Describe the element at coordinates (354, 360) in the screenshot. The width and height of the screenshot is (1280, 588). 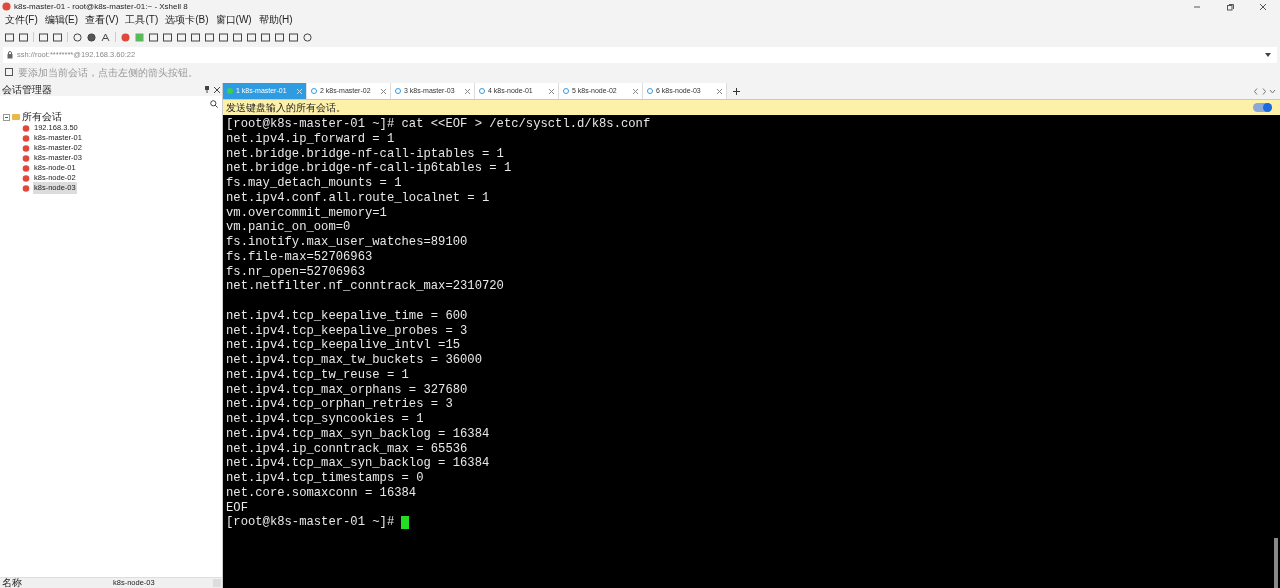
I see `terminal-line: net.ipv4.tcp_max_tw_buckets = 36000` at that location.